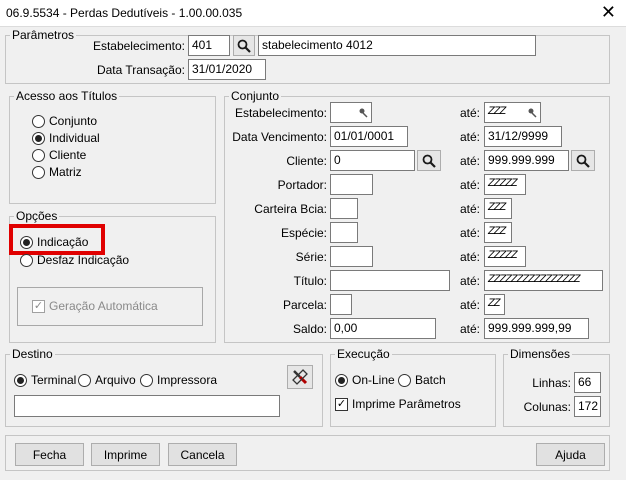  I want to click on opcoes-radio-desfaz: Desfaz Indicação, so click(74, 260).